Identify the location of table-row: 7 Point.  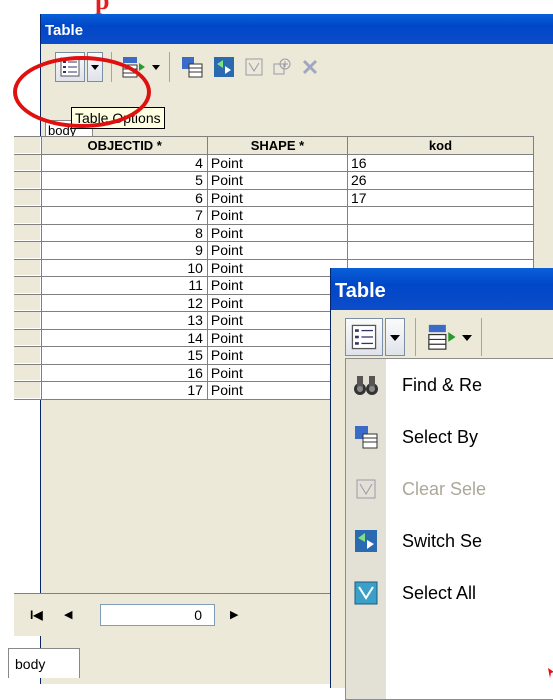
(274, 216).